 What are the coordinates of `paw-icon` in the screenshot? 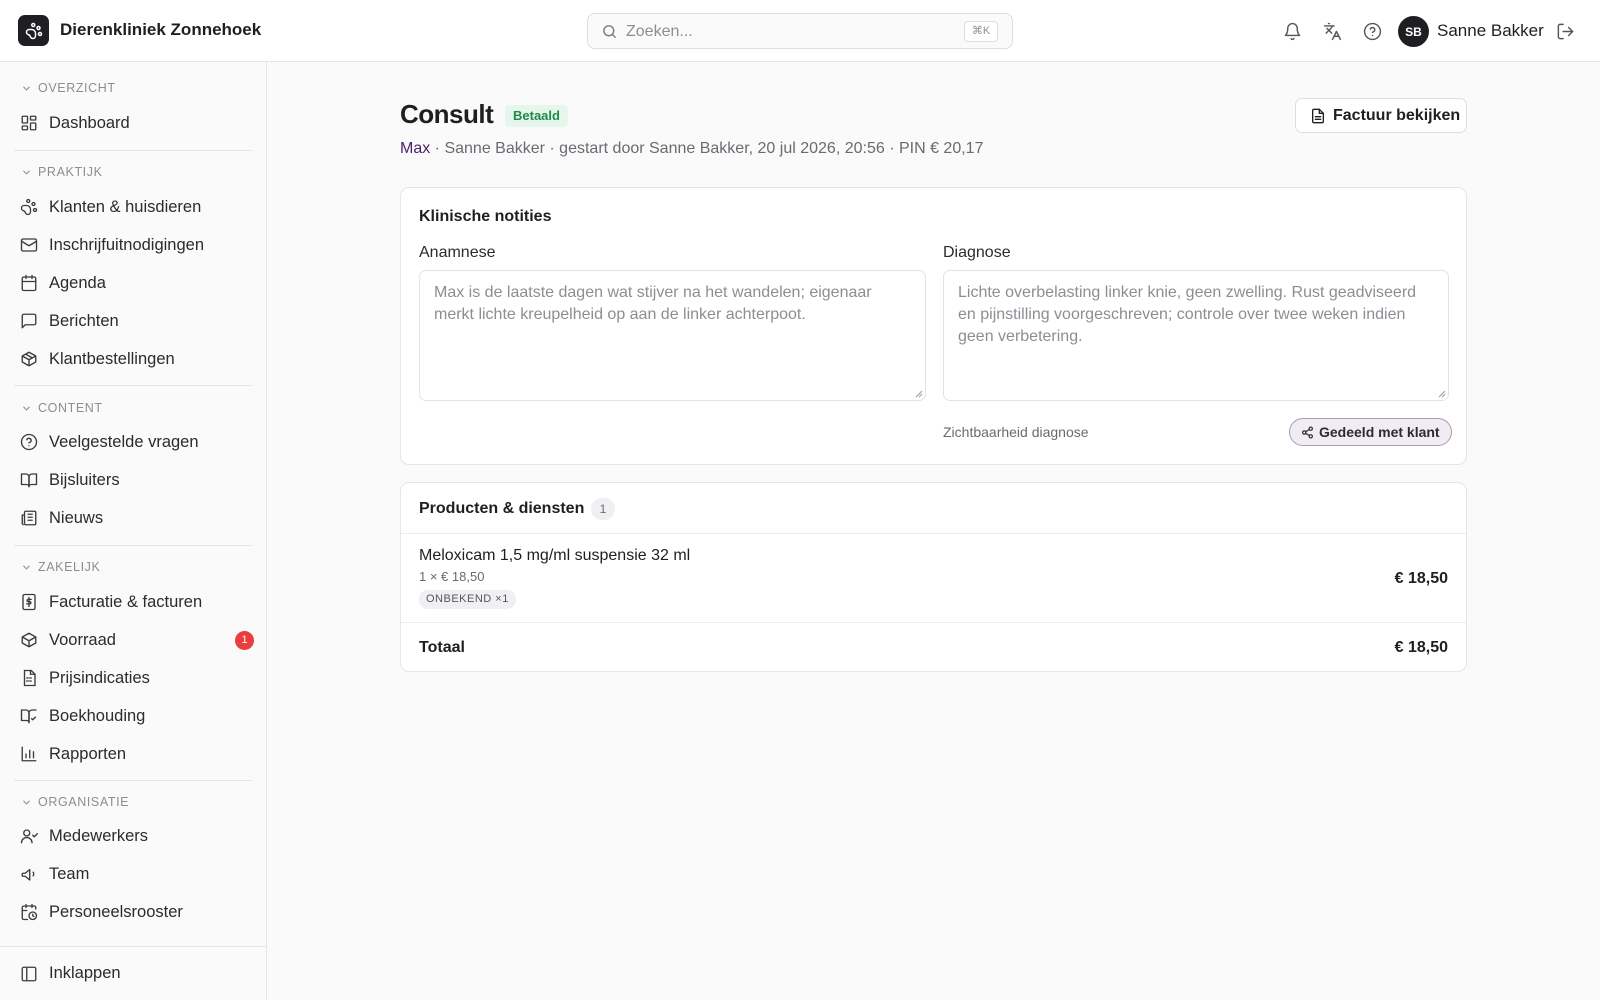 It's located at (29, 207).